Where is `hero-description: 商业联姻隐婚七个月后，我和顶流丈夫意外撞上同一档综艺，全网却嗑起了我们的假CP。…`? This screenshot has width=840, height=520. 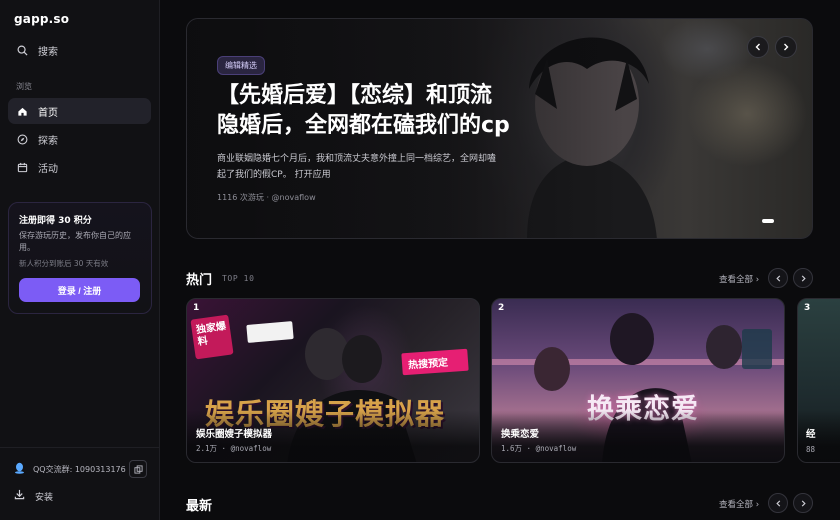 hero-description: 商业联姻隐婚七个月后，我和顶流丈夫意外撞上同一档综艺，全网却嗑起了我们的假CP。… is located at coordinates (357, 167).